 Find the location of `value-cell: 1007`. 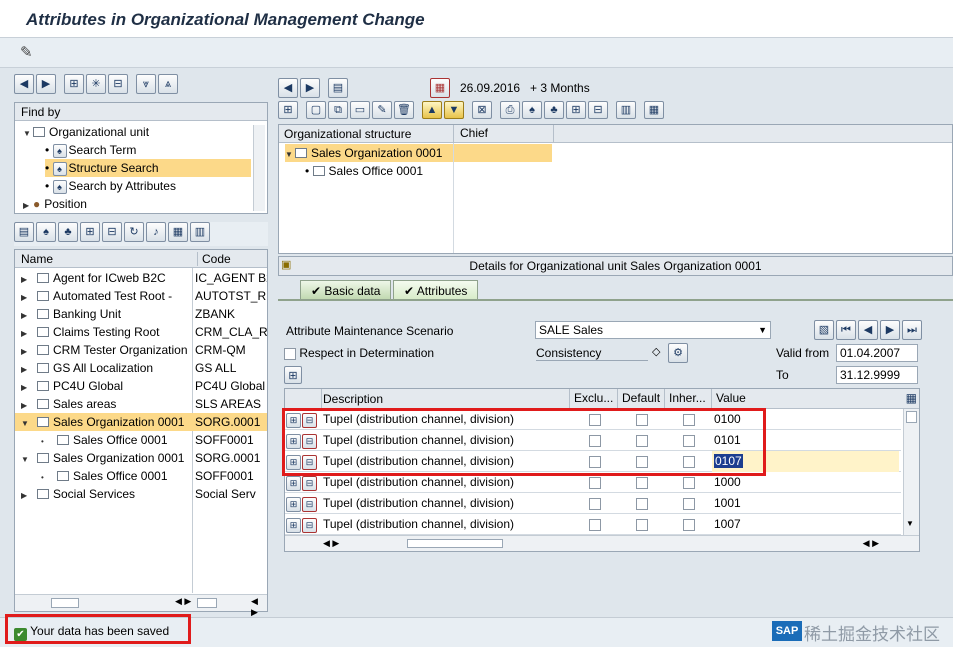

value-cell: 1007 is located at coordinates (805, 524).